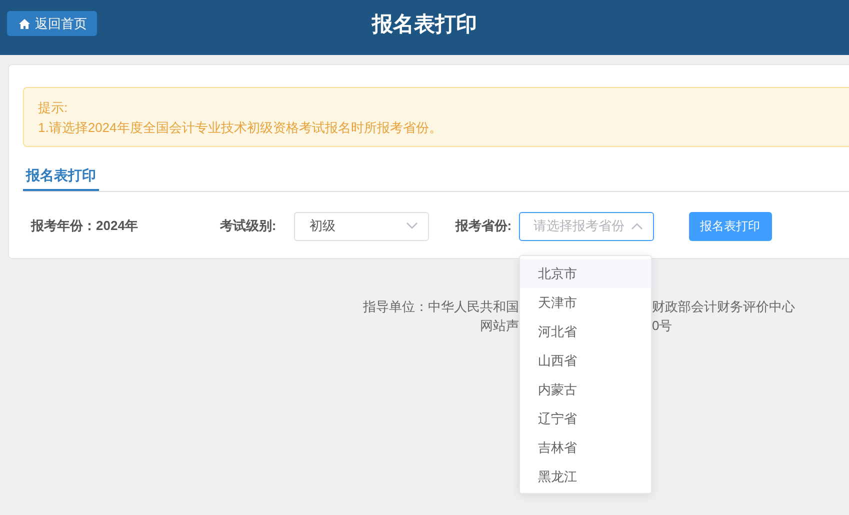 Image resolution: width=849 pixels, height=515 pixels. What do you see at coordinates (663, 326) in the screenshot?
I see `footer-text: 0号` at bounding box center [663, 326].